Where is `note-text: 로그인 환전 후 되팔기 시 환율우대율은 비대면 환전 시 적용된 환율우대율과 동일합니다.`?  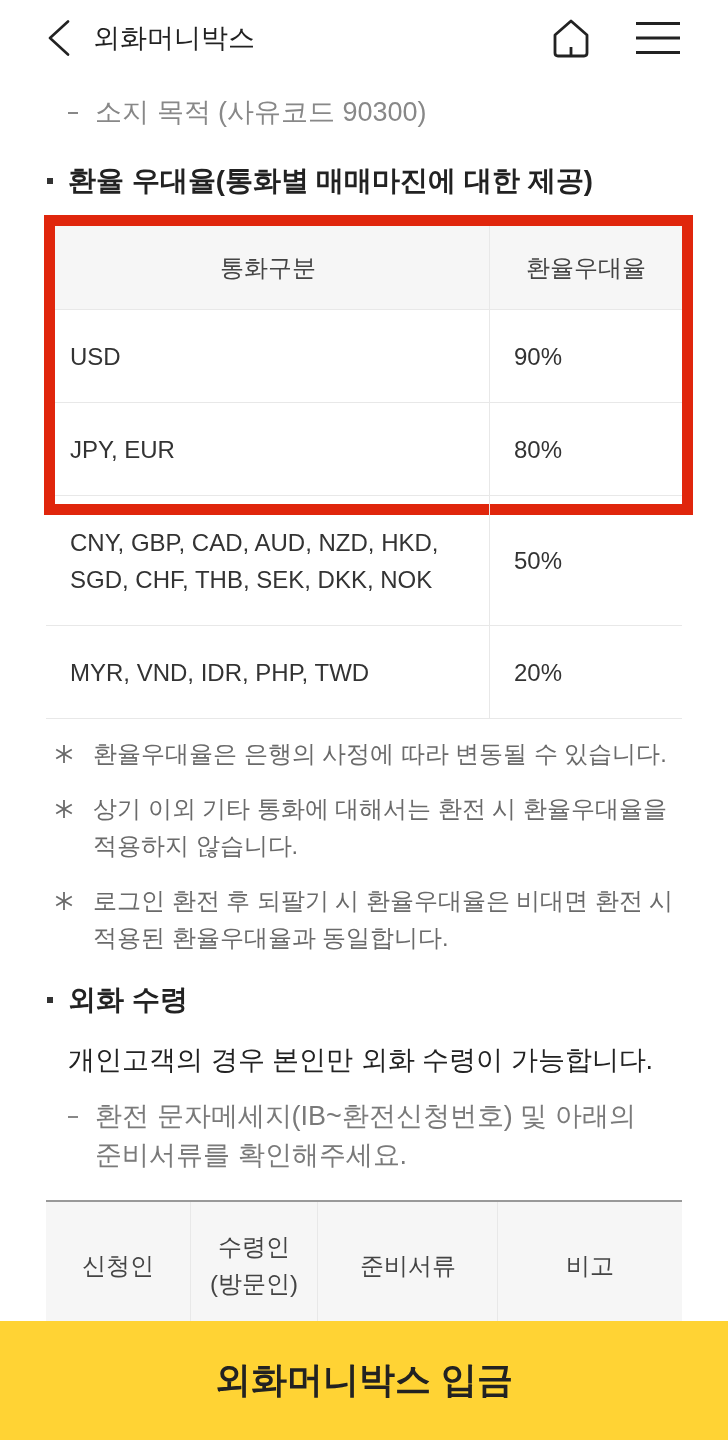 note-text: 로그인 환전 후 되팔기 시 환율우대율은 비대면 환전 시 적용된 환율우대율과 동일합니다. is located at coordinates (384, 920).